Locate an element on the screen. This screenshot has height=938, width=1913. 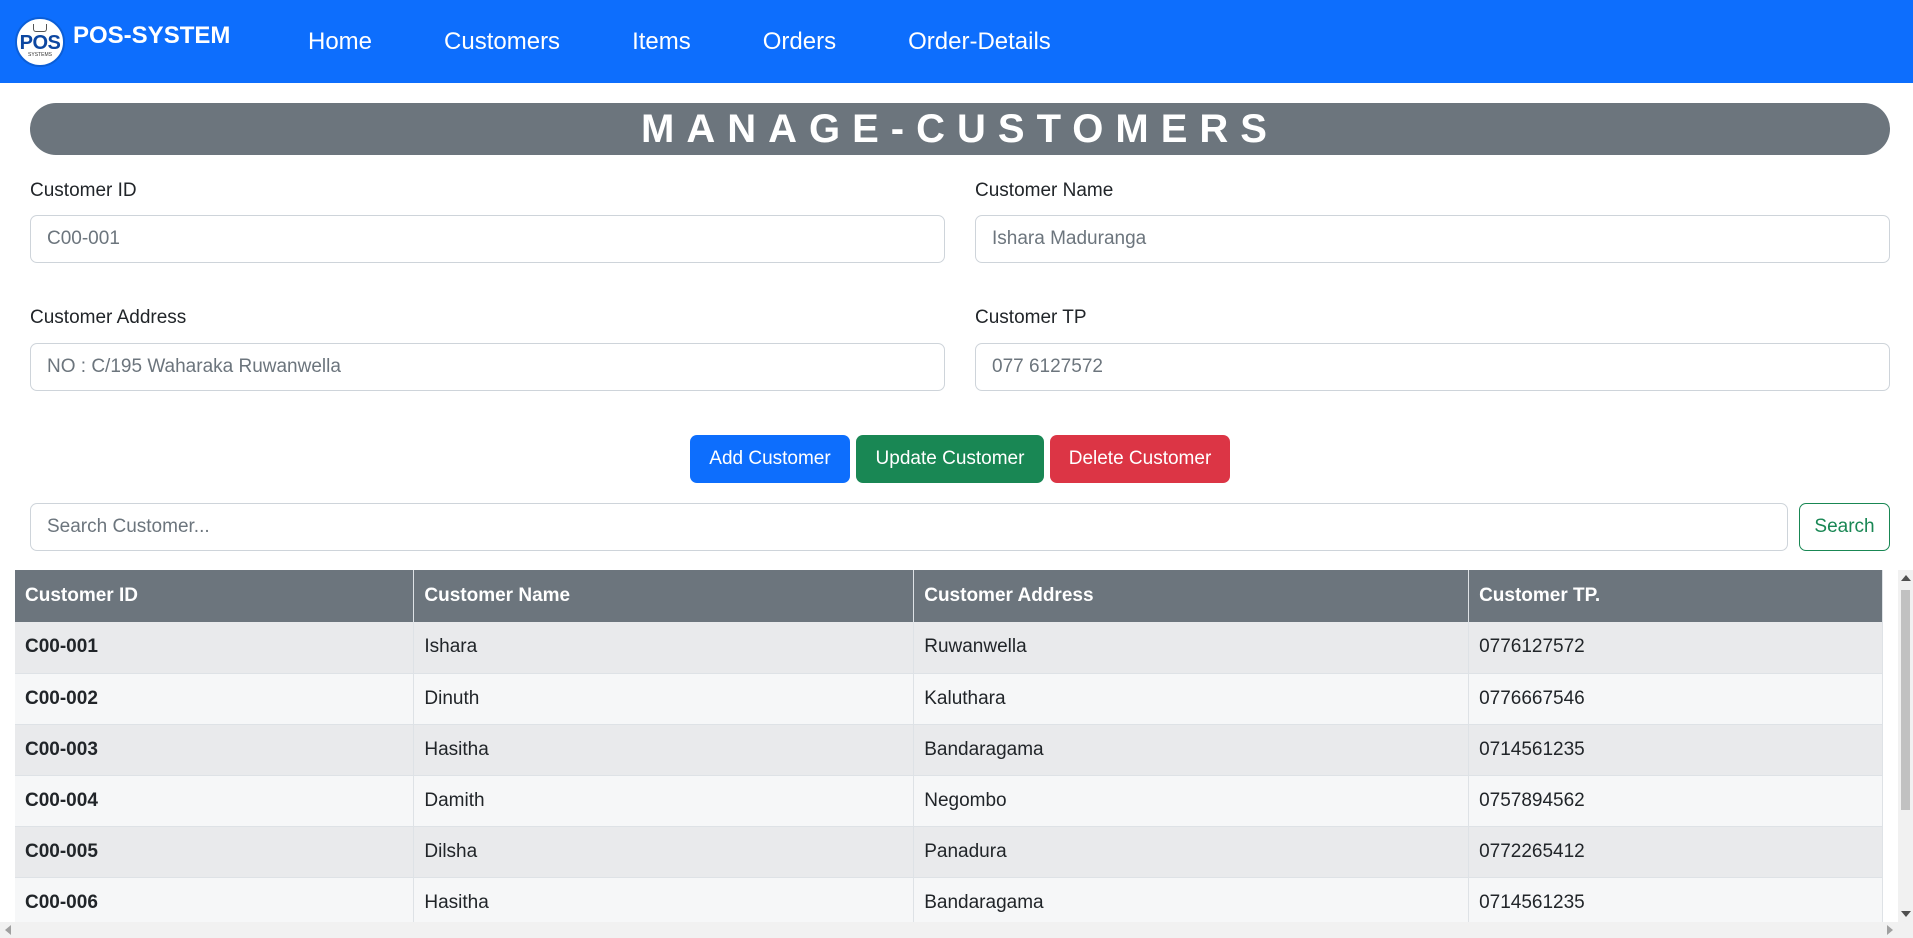
cell-customer-tp: 0776667546 is located at coordinates (1675, 699).